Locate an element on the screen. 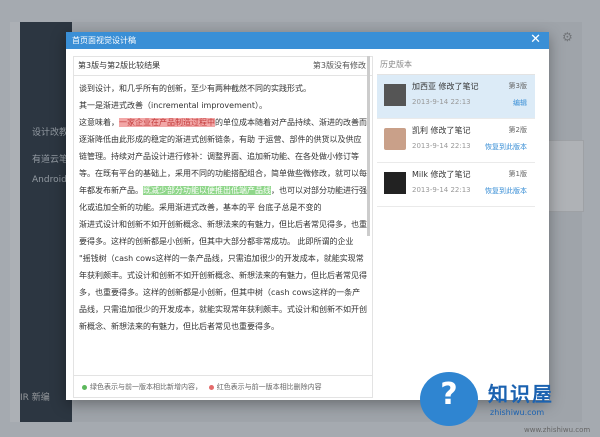 The width and height of the screenshot is (600, 437). version-author: 加西亚 修改了笔记 is located at coordinates (445, 86).